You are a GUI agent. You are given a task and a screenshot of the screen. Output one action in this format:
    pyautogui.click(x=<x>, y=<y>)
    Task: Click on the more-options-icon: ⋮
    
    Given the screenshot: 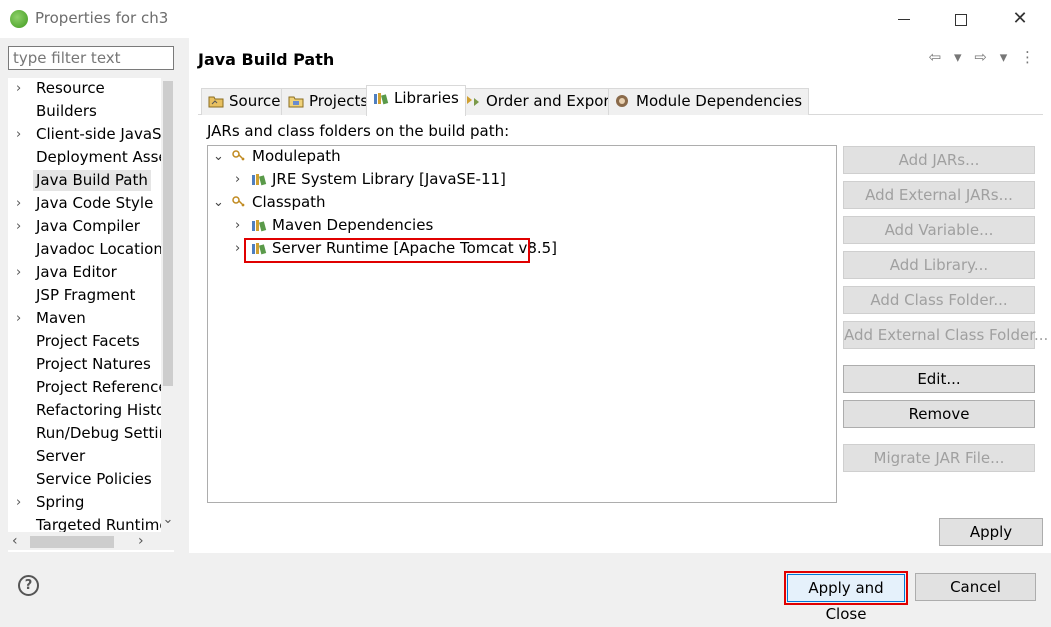 What is the action you would take?
    pyautogui.click(x=1027, y=57)
    